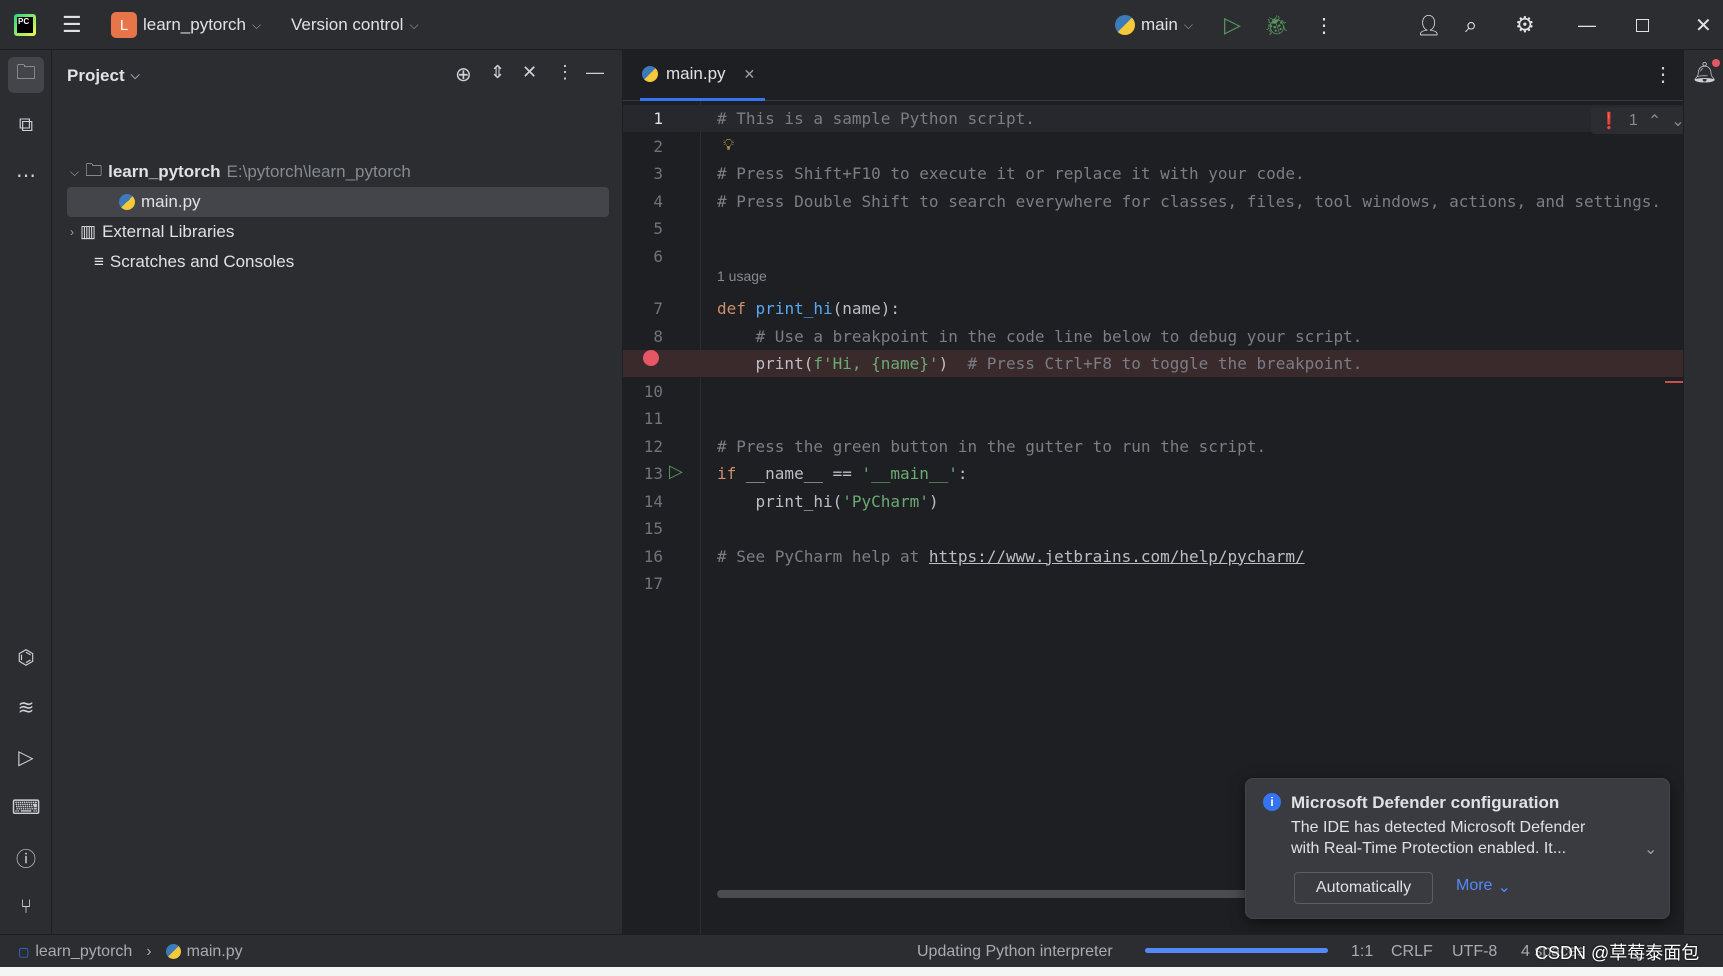 The image size is (1723, 976). I want to click on options-icon: ⋮, so click(565, 72).